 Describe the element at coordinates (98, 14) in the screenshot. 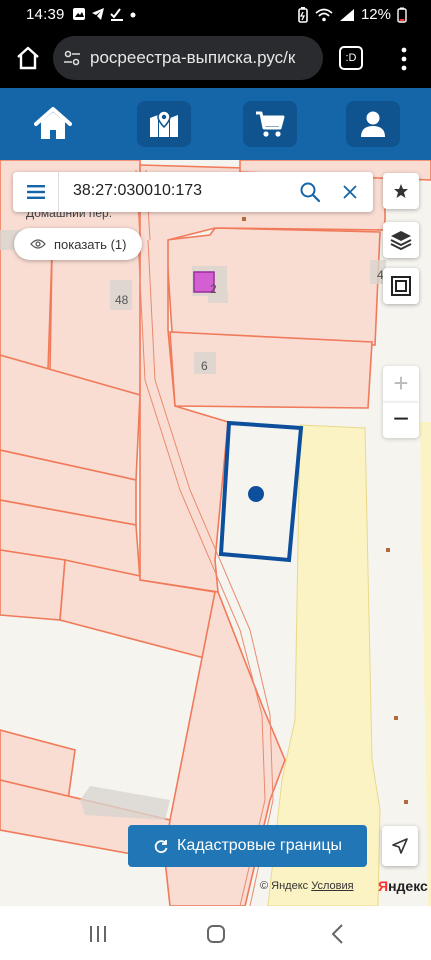

I see `telegram-icon` at that location.